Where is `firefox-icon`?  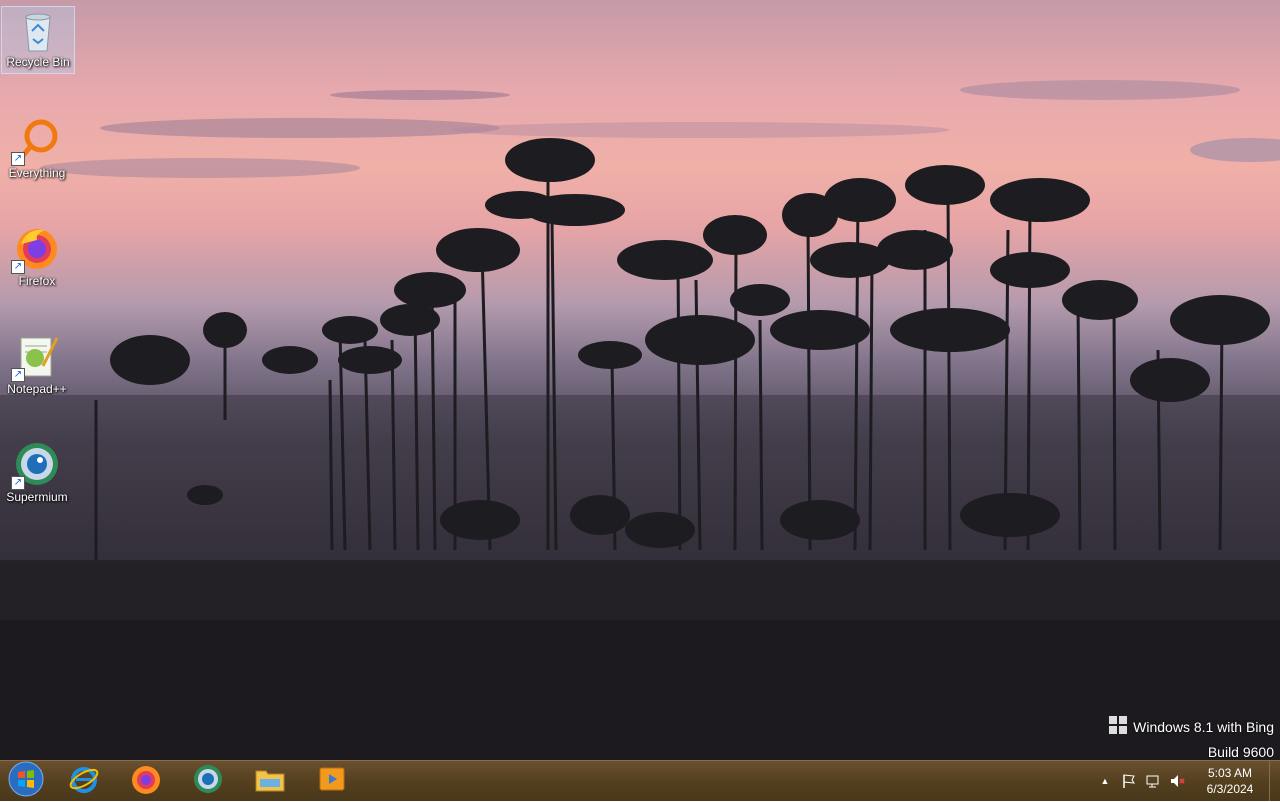 firefox-icon is located at coordinates (146, 781).